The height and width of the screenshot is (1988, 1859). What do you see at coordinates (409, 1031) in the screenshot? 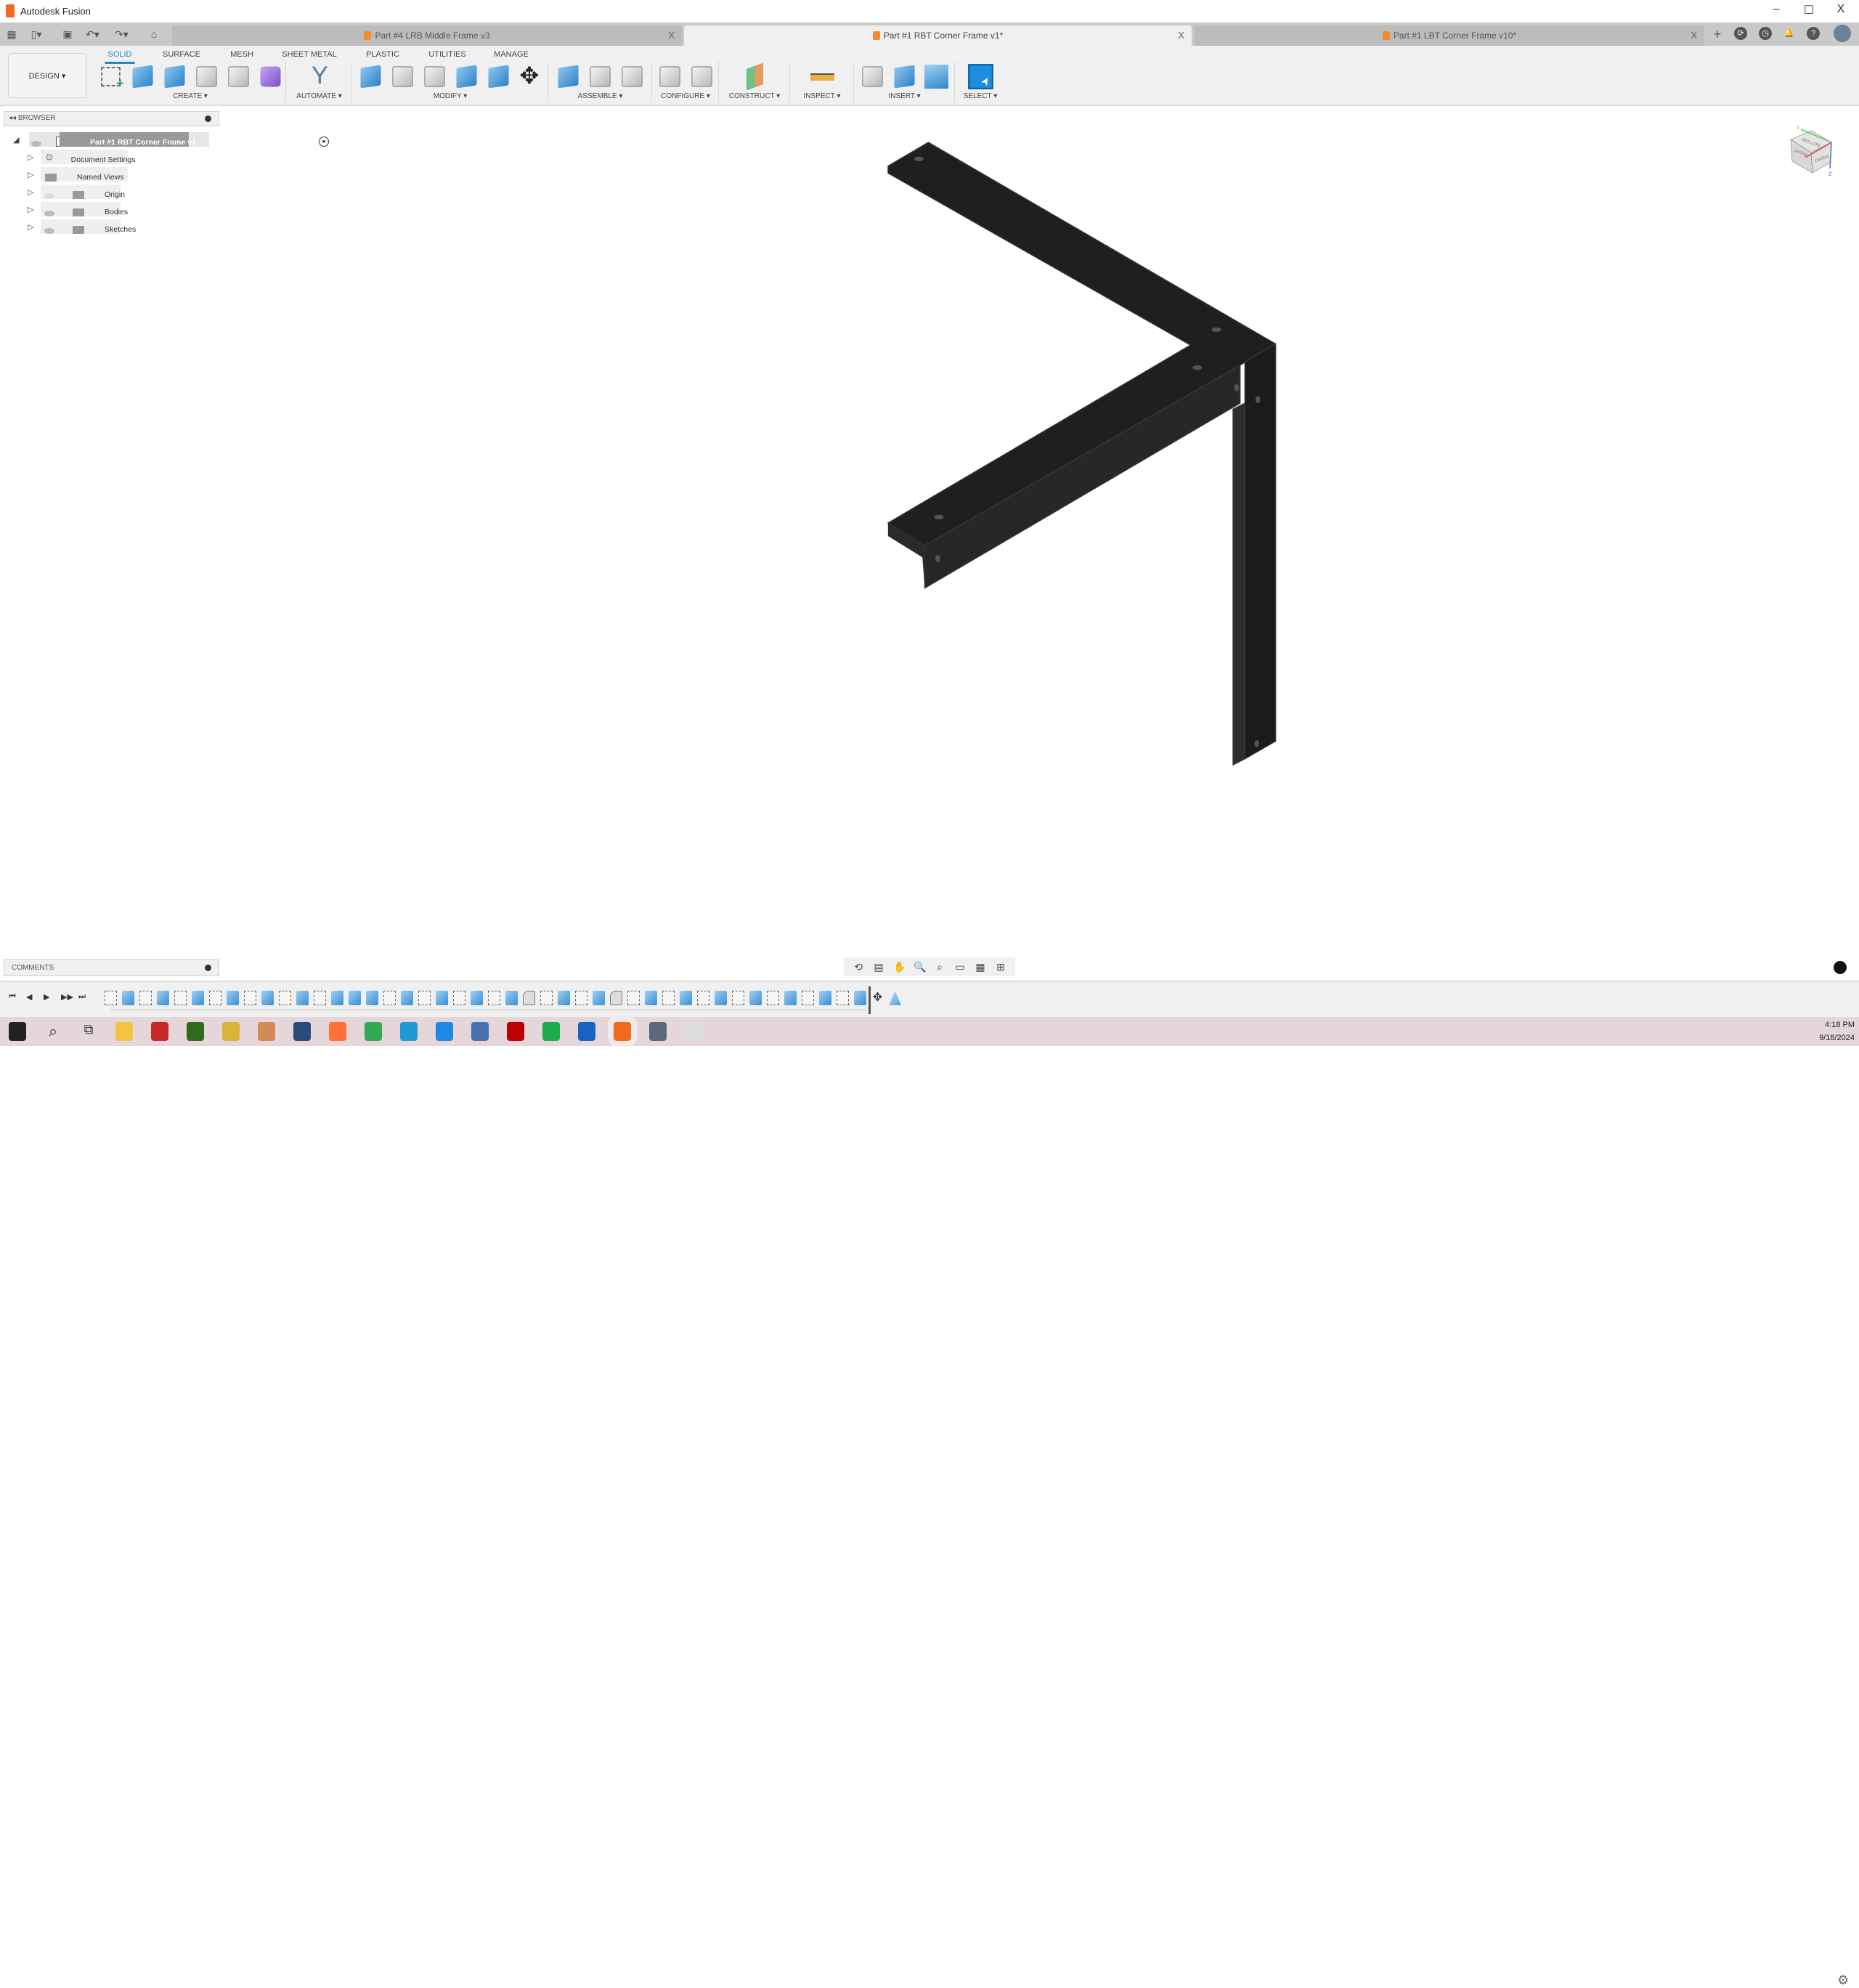
I see `edge-icon` at bounding box center [409, 1031].